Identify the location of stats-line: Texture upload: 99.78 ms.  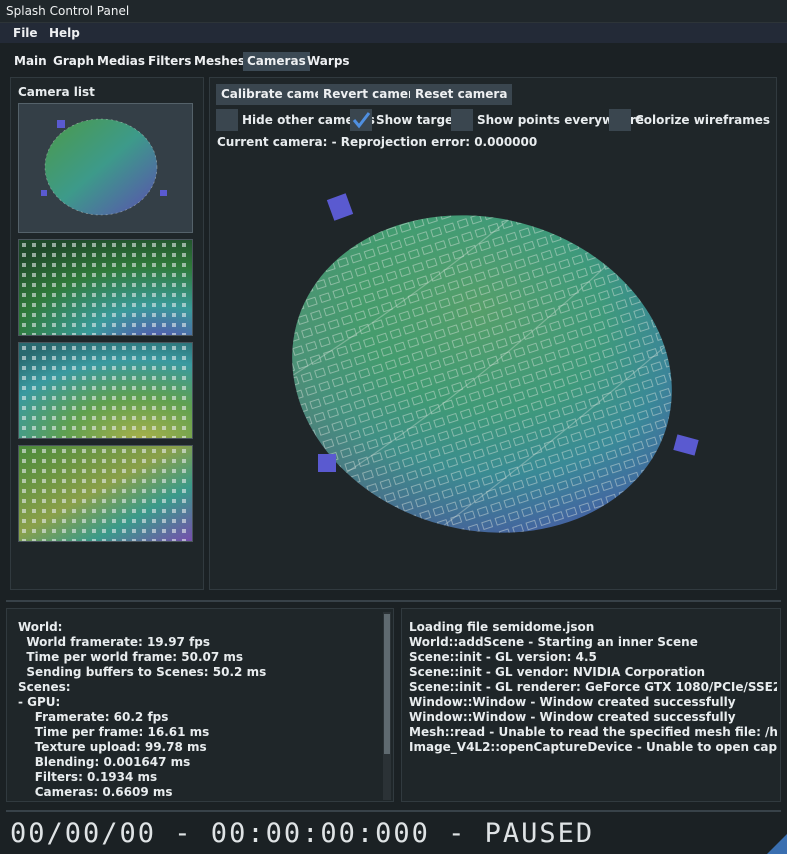
(112, 747).